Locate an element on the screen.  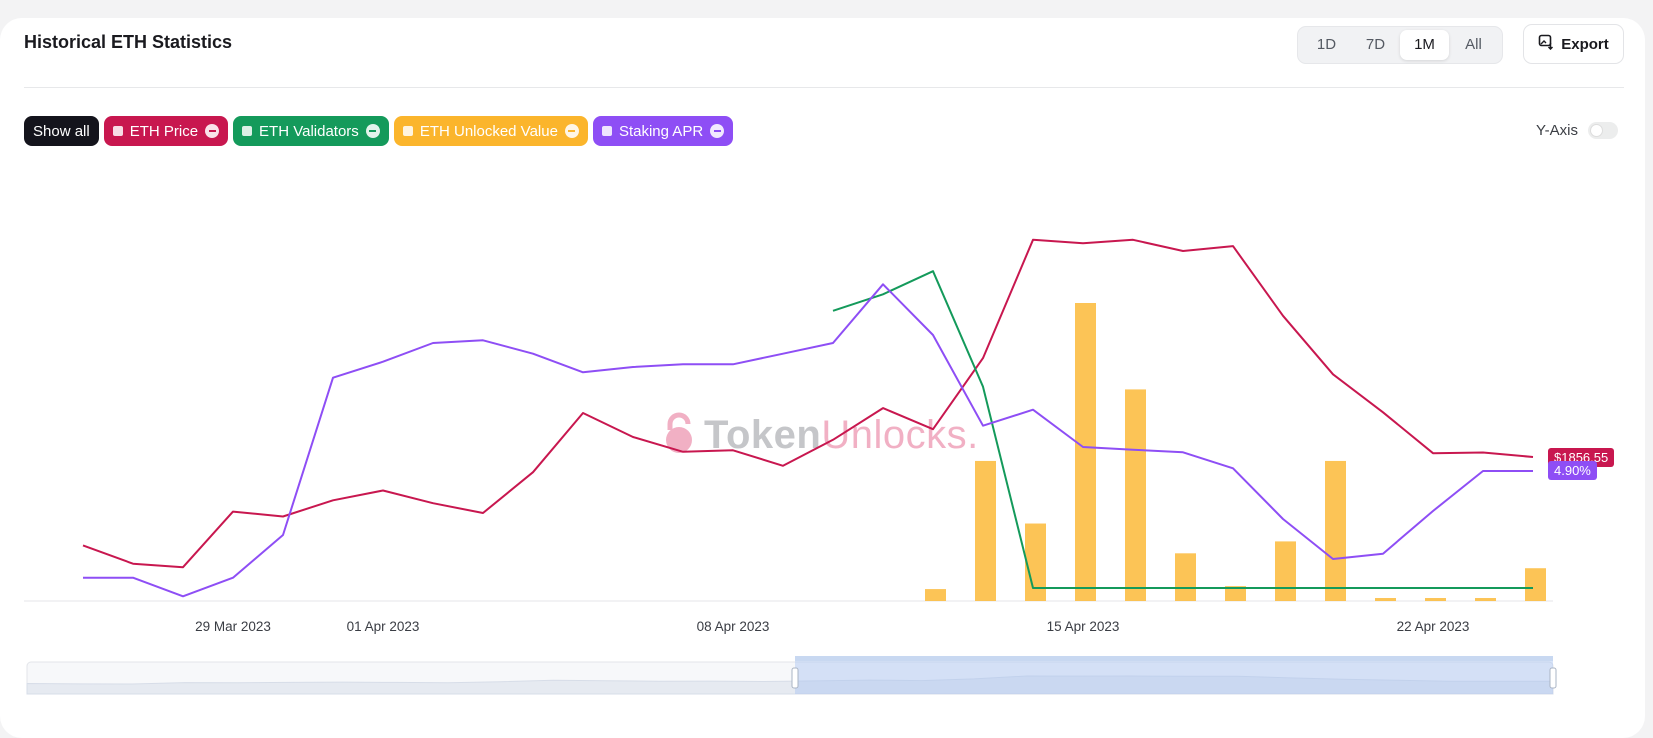
x-tick-label: 22 Apr 2023 is located at coordinates (1433, 626).